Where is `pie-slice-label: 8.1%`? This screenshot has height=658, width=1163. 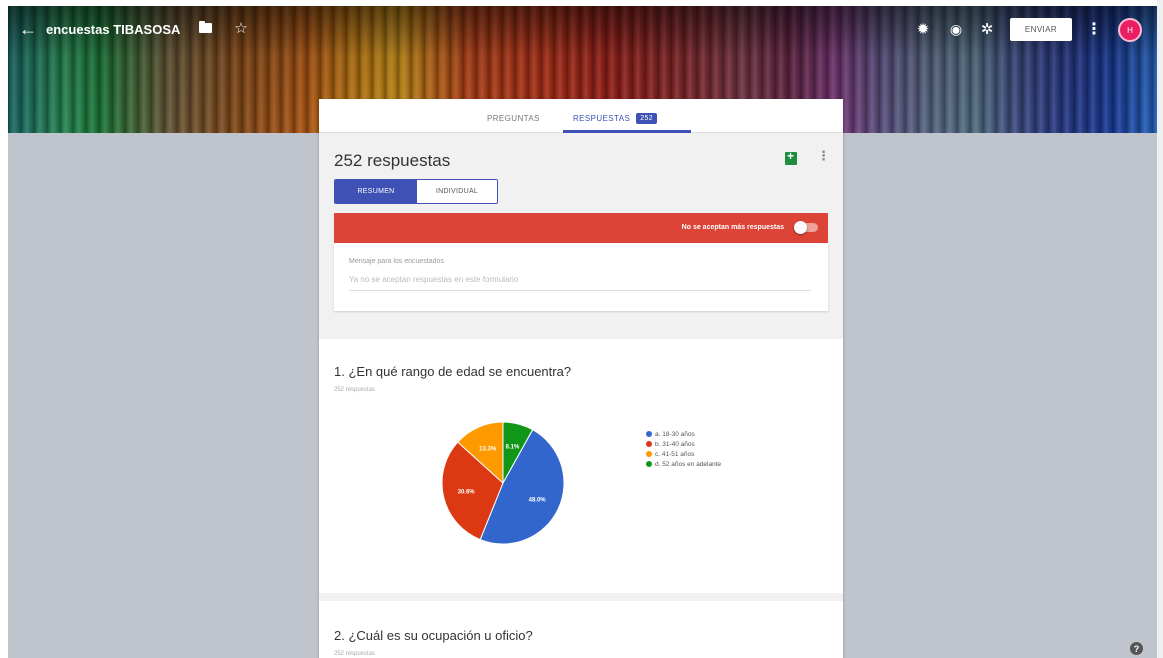
pie-slice-label: 8.1% is located at coordinates (513, 447).